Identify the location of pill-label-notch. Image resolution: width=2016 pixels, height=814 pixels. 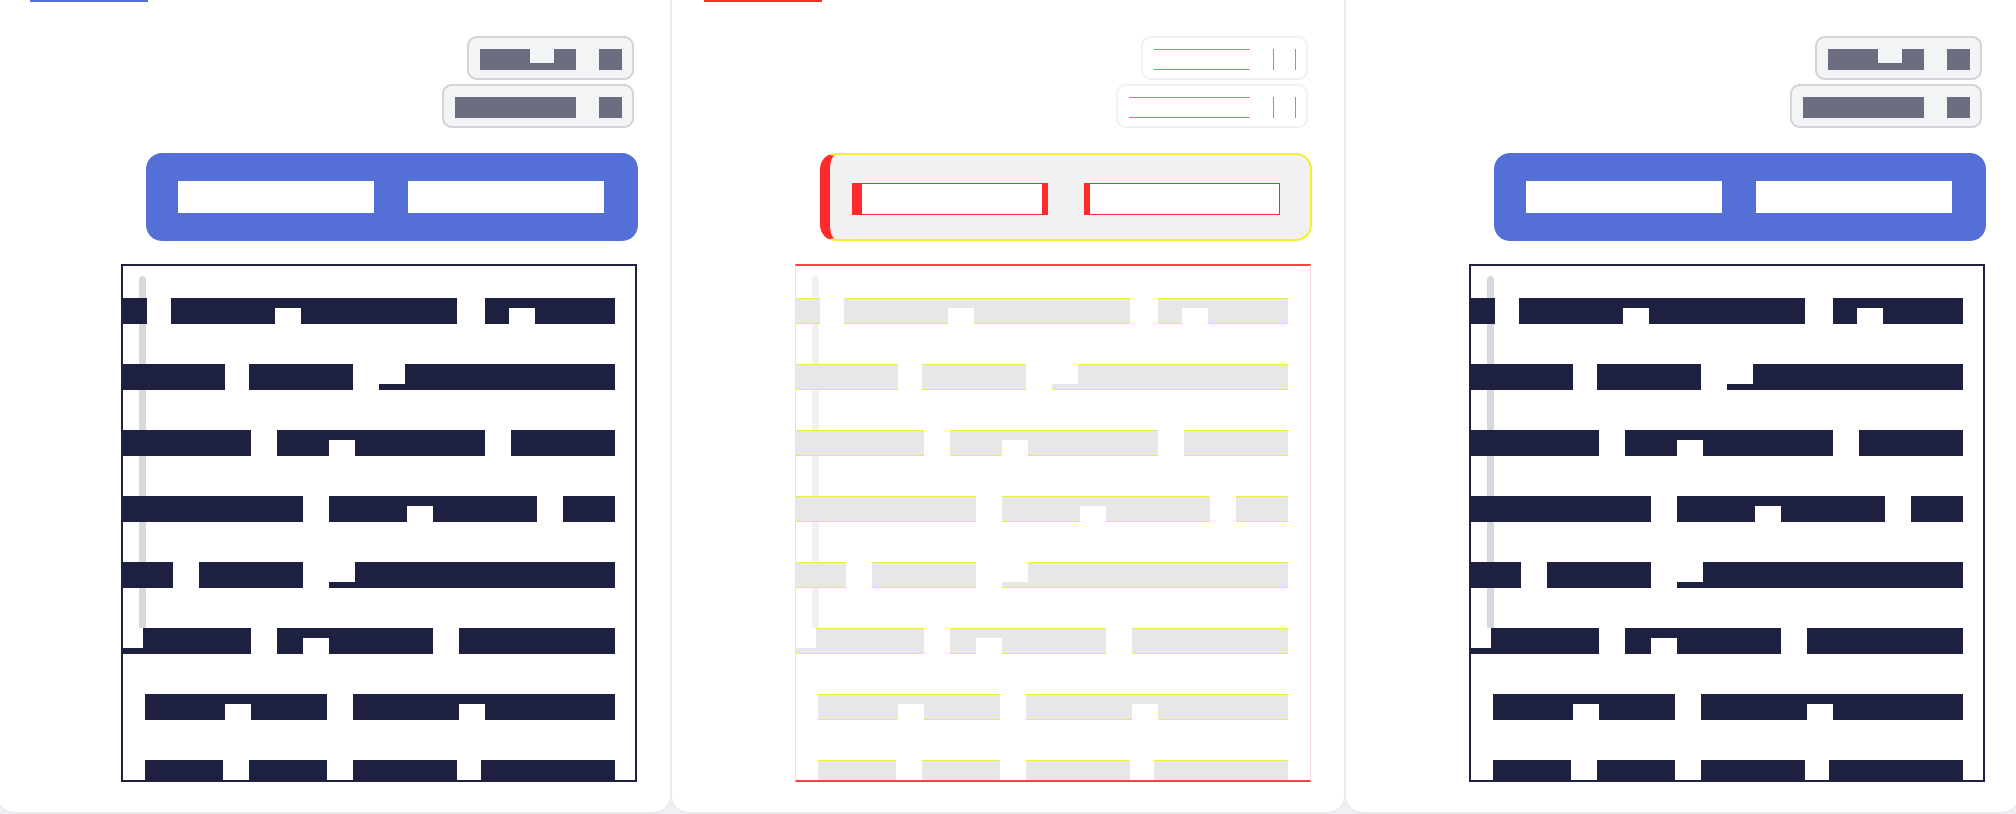
(542, 56).